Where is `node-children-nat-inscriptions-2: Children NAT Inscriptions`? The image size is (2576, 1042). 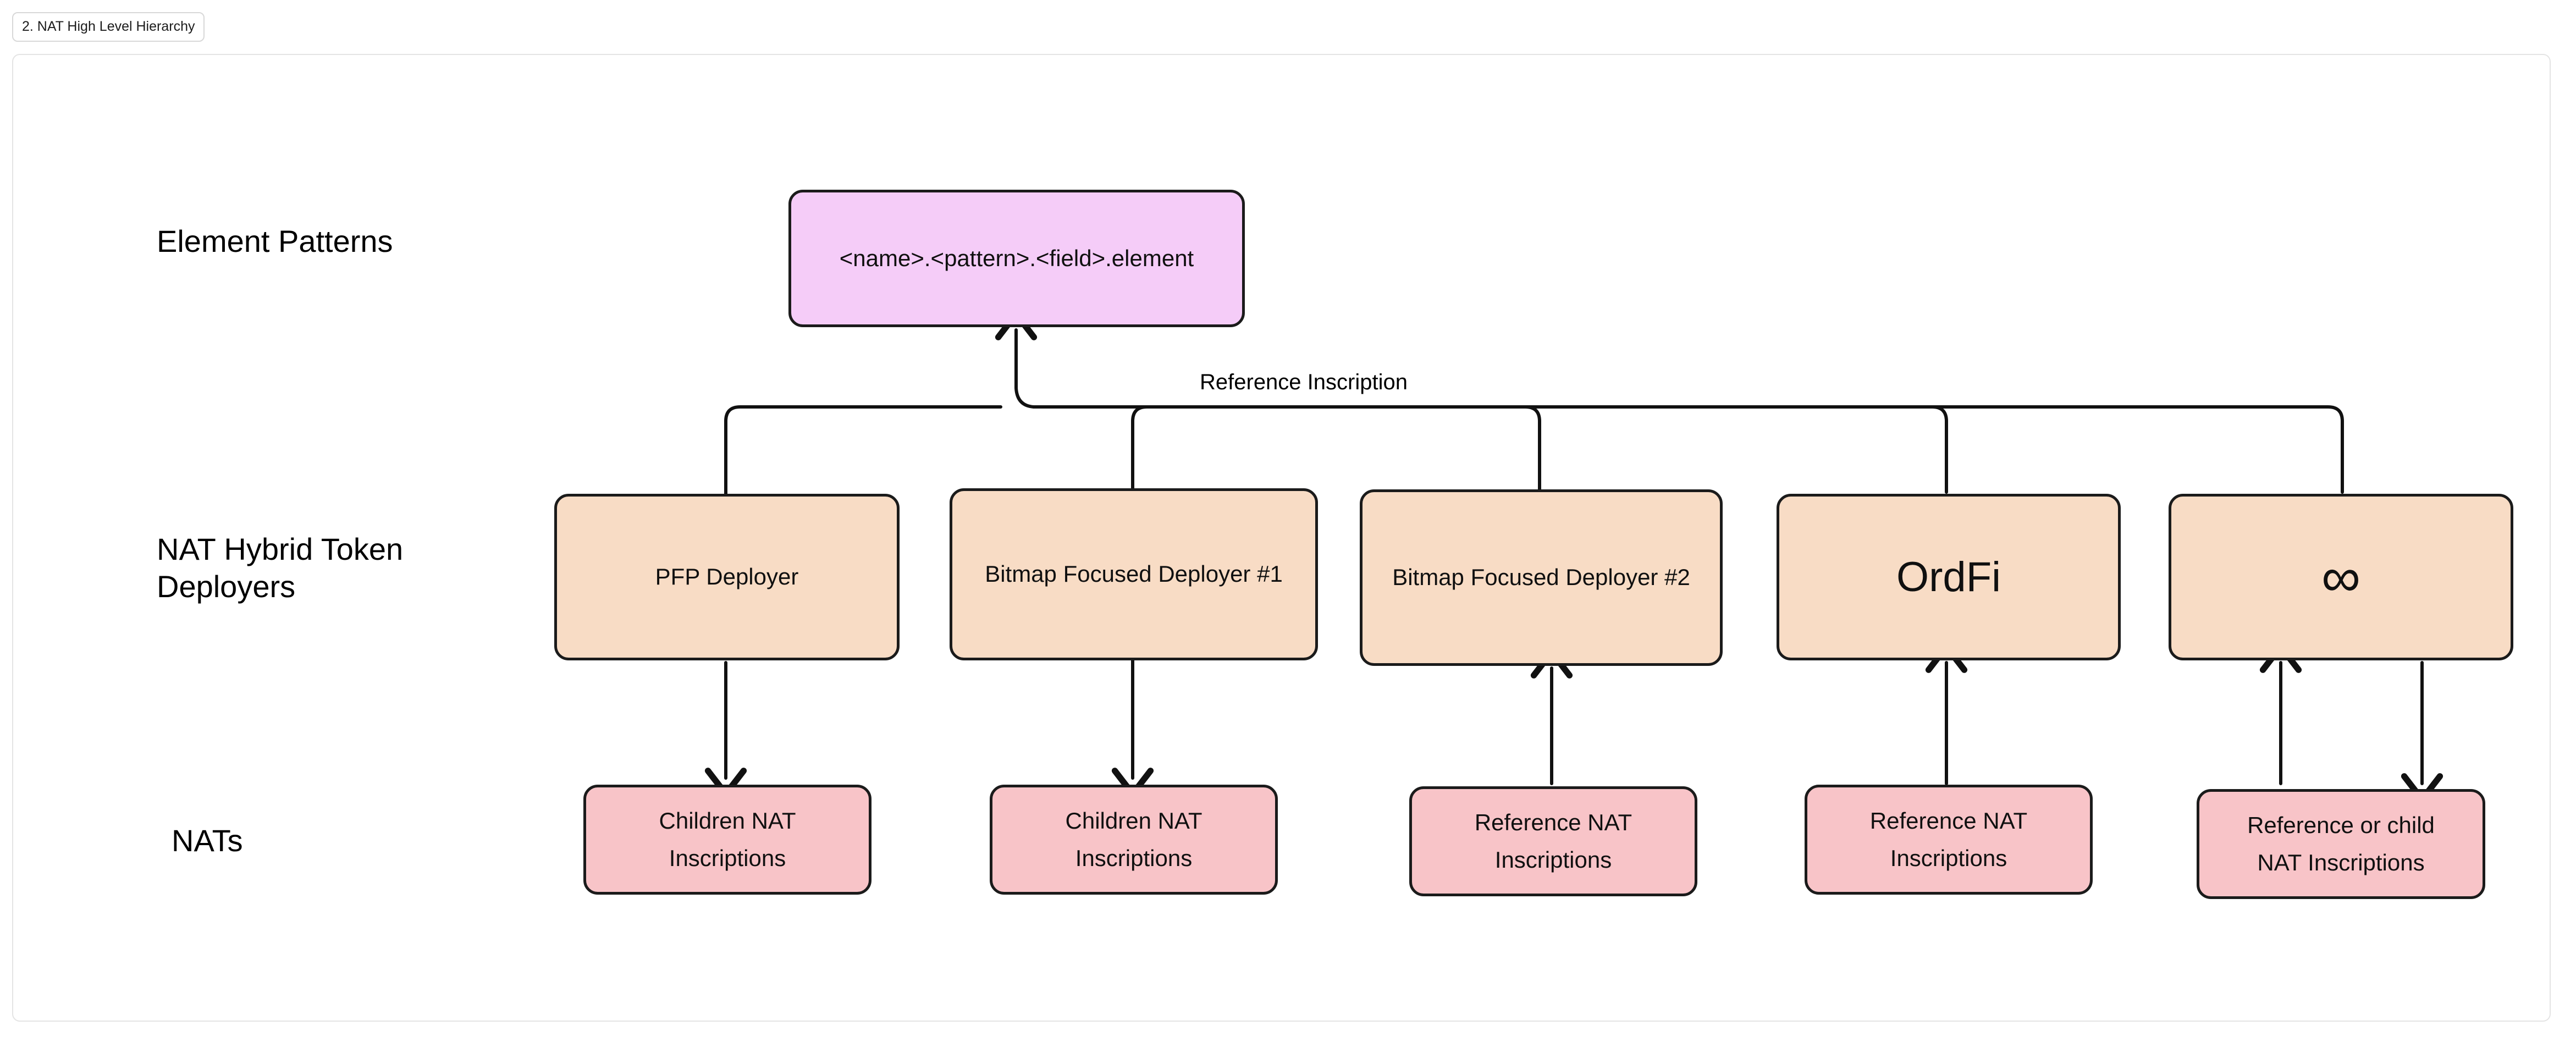 node-children-nat-inscriptions-2: Children NAT Inscriptions is located at coordinates (1134, 840).